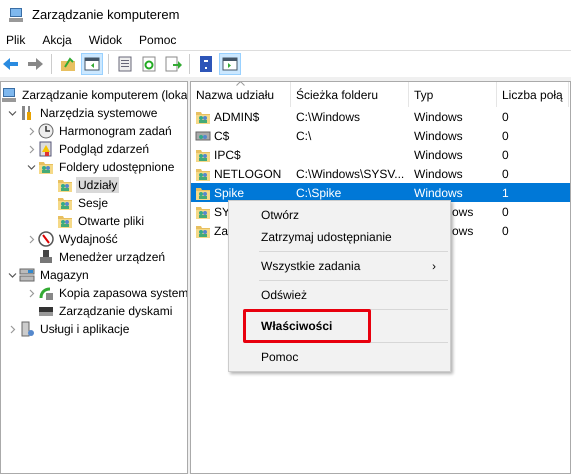 Image resolution: width=571 pixels, height=474 pixels. Describe the element at coordinates (27, 329) in the screenshot. I see `services-icon` at that location.